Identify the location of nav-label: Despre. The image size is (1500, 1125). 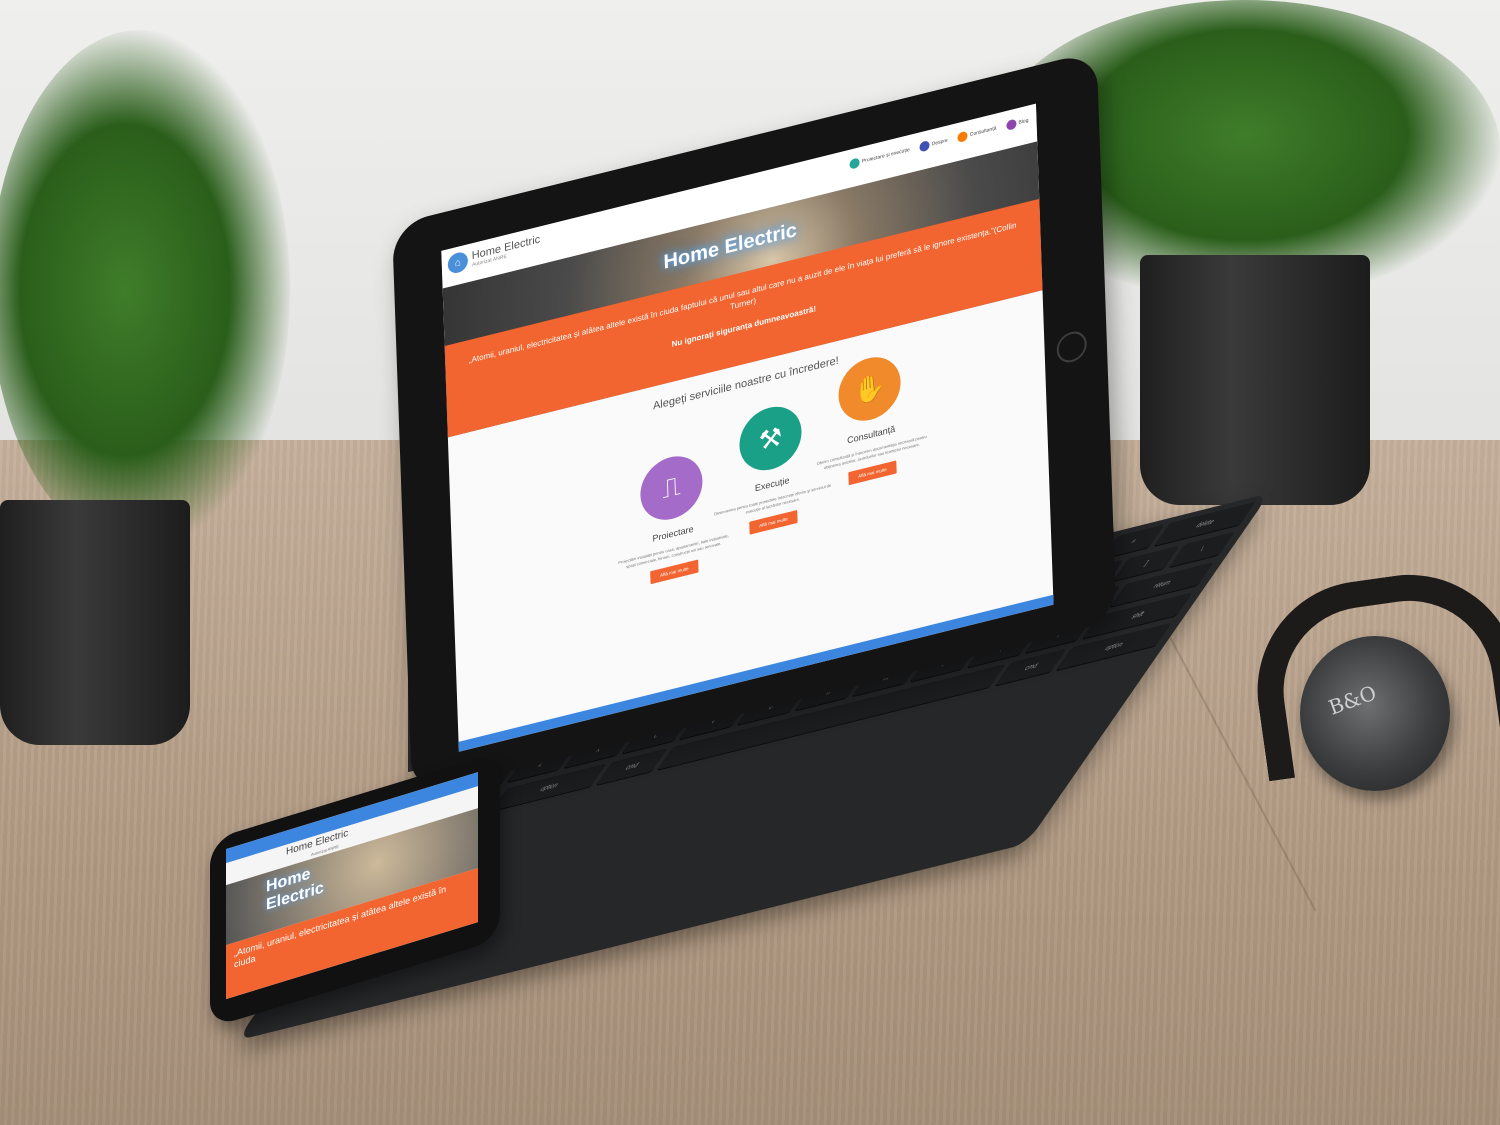
(939, 142).